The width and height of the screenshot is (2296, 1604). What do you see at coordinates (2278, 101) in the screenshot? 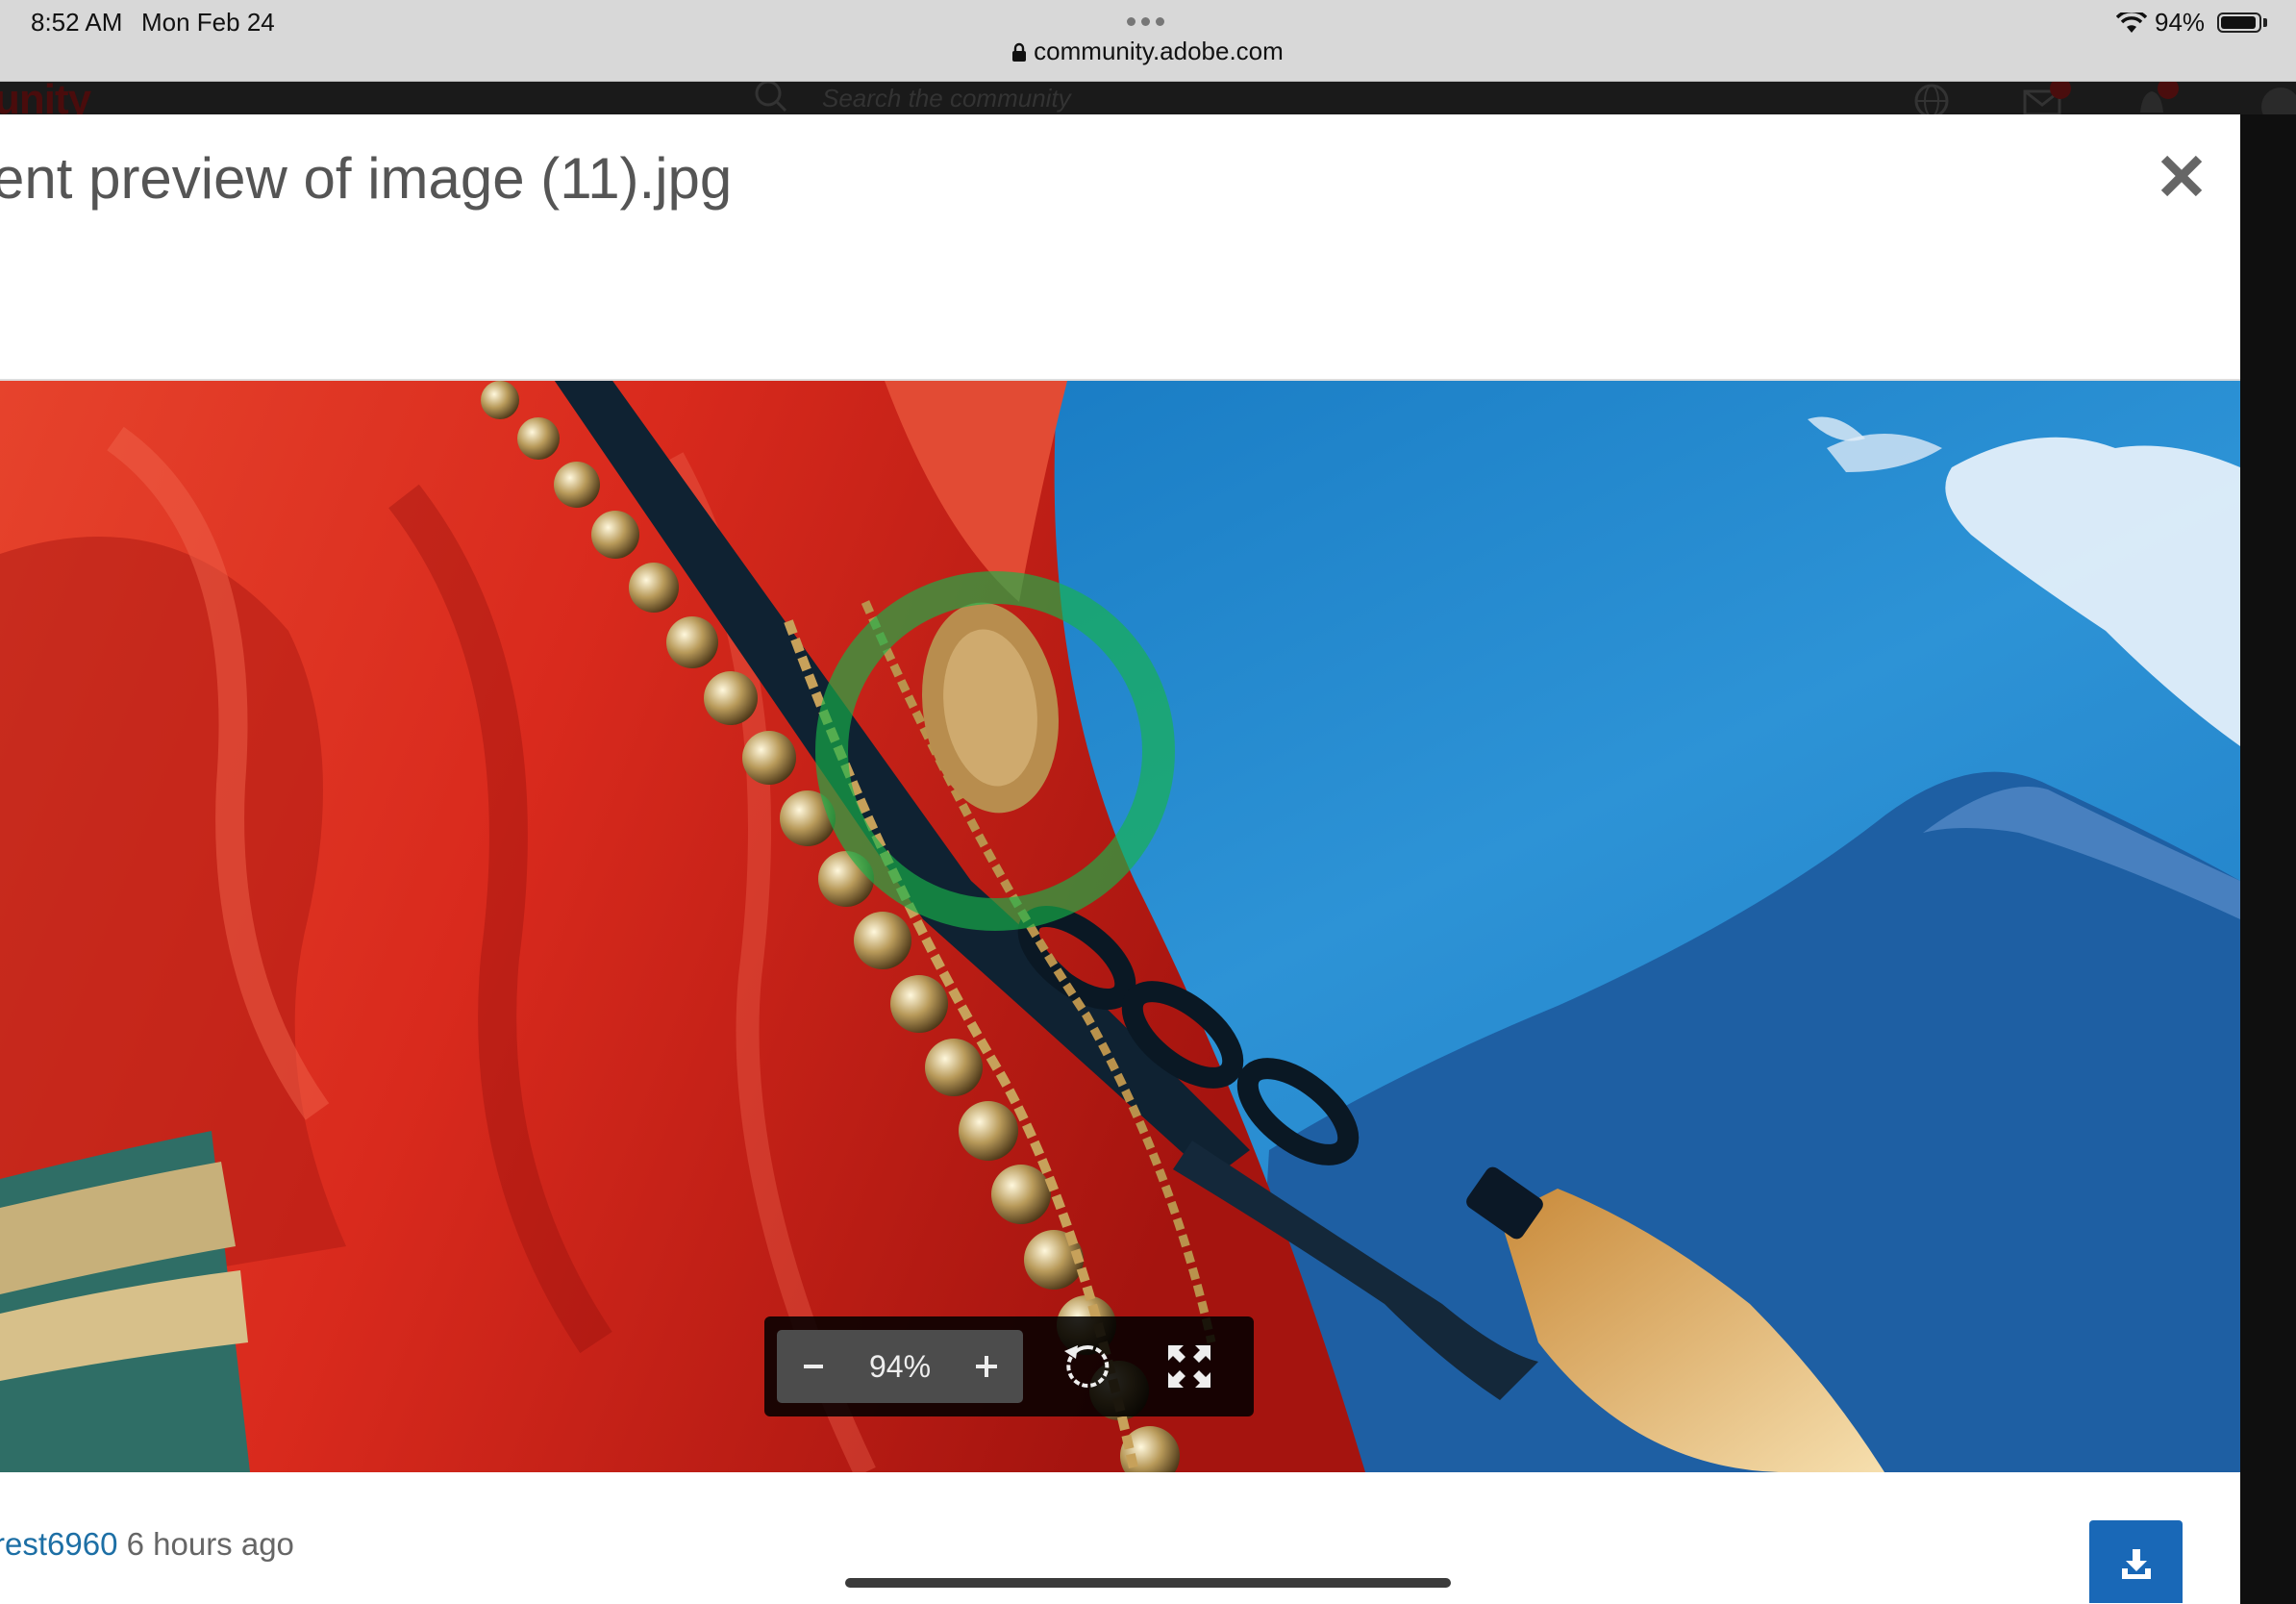
I see `avatar` at bounding box center [2278, 101].